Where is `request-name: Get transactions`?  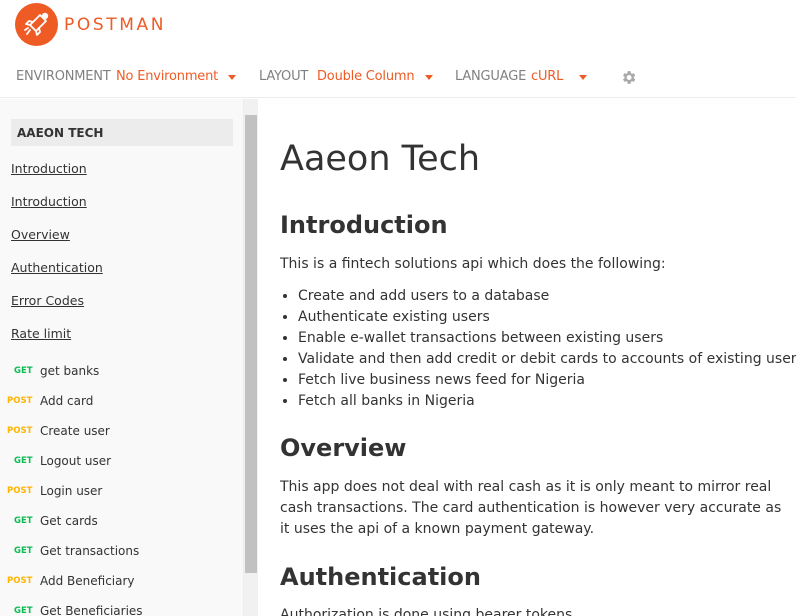 request-name: Get transactions is located at coordinates (90, 551).